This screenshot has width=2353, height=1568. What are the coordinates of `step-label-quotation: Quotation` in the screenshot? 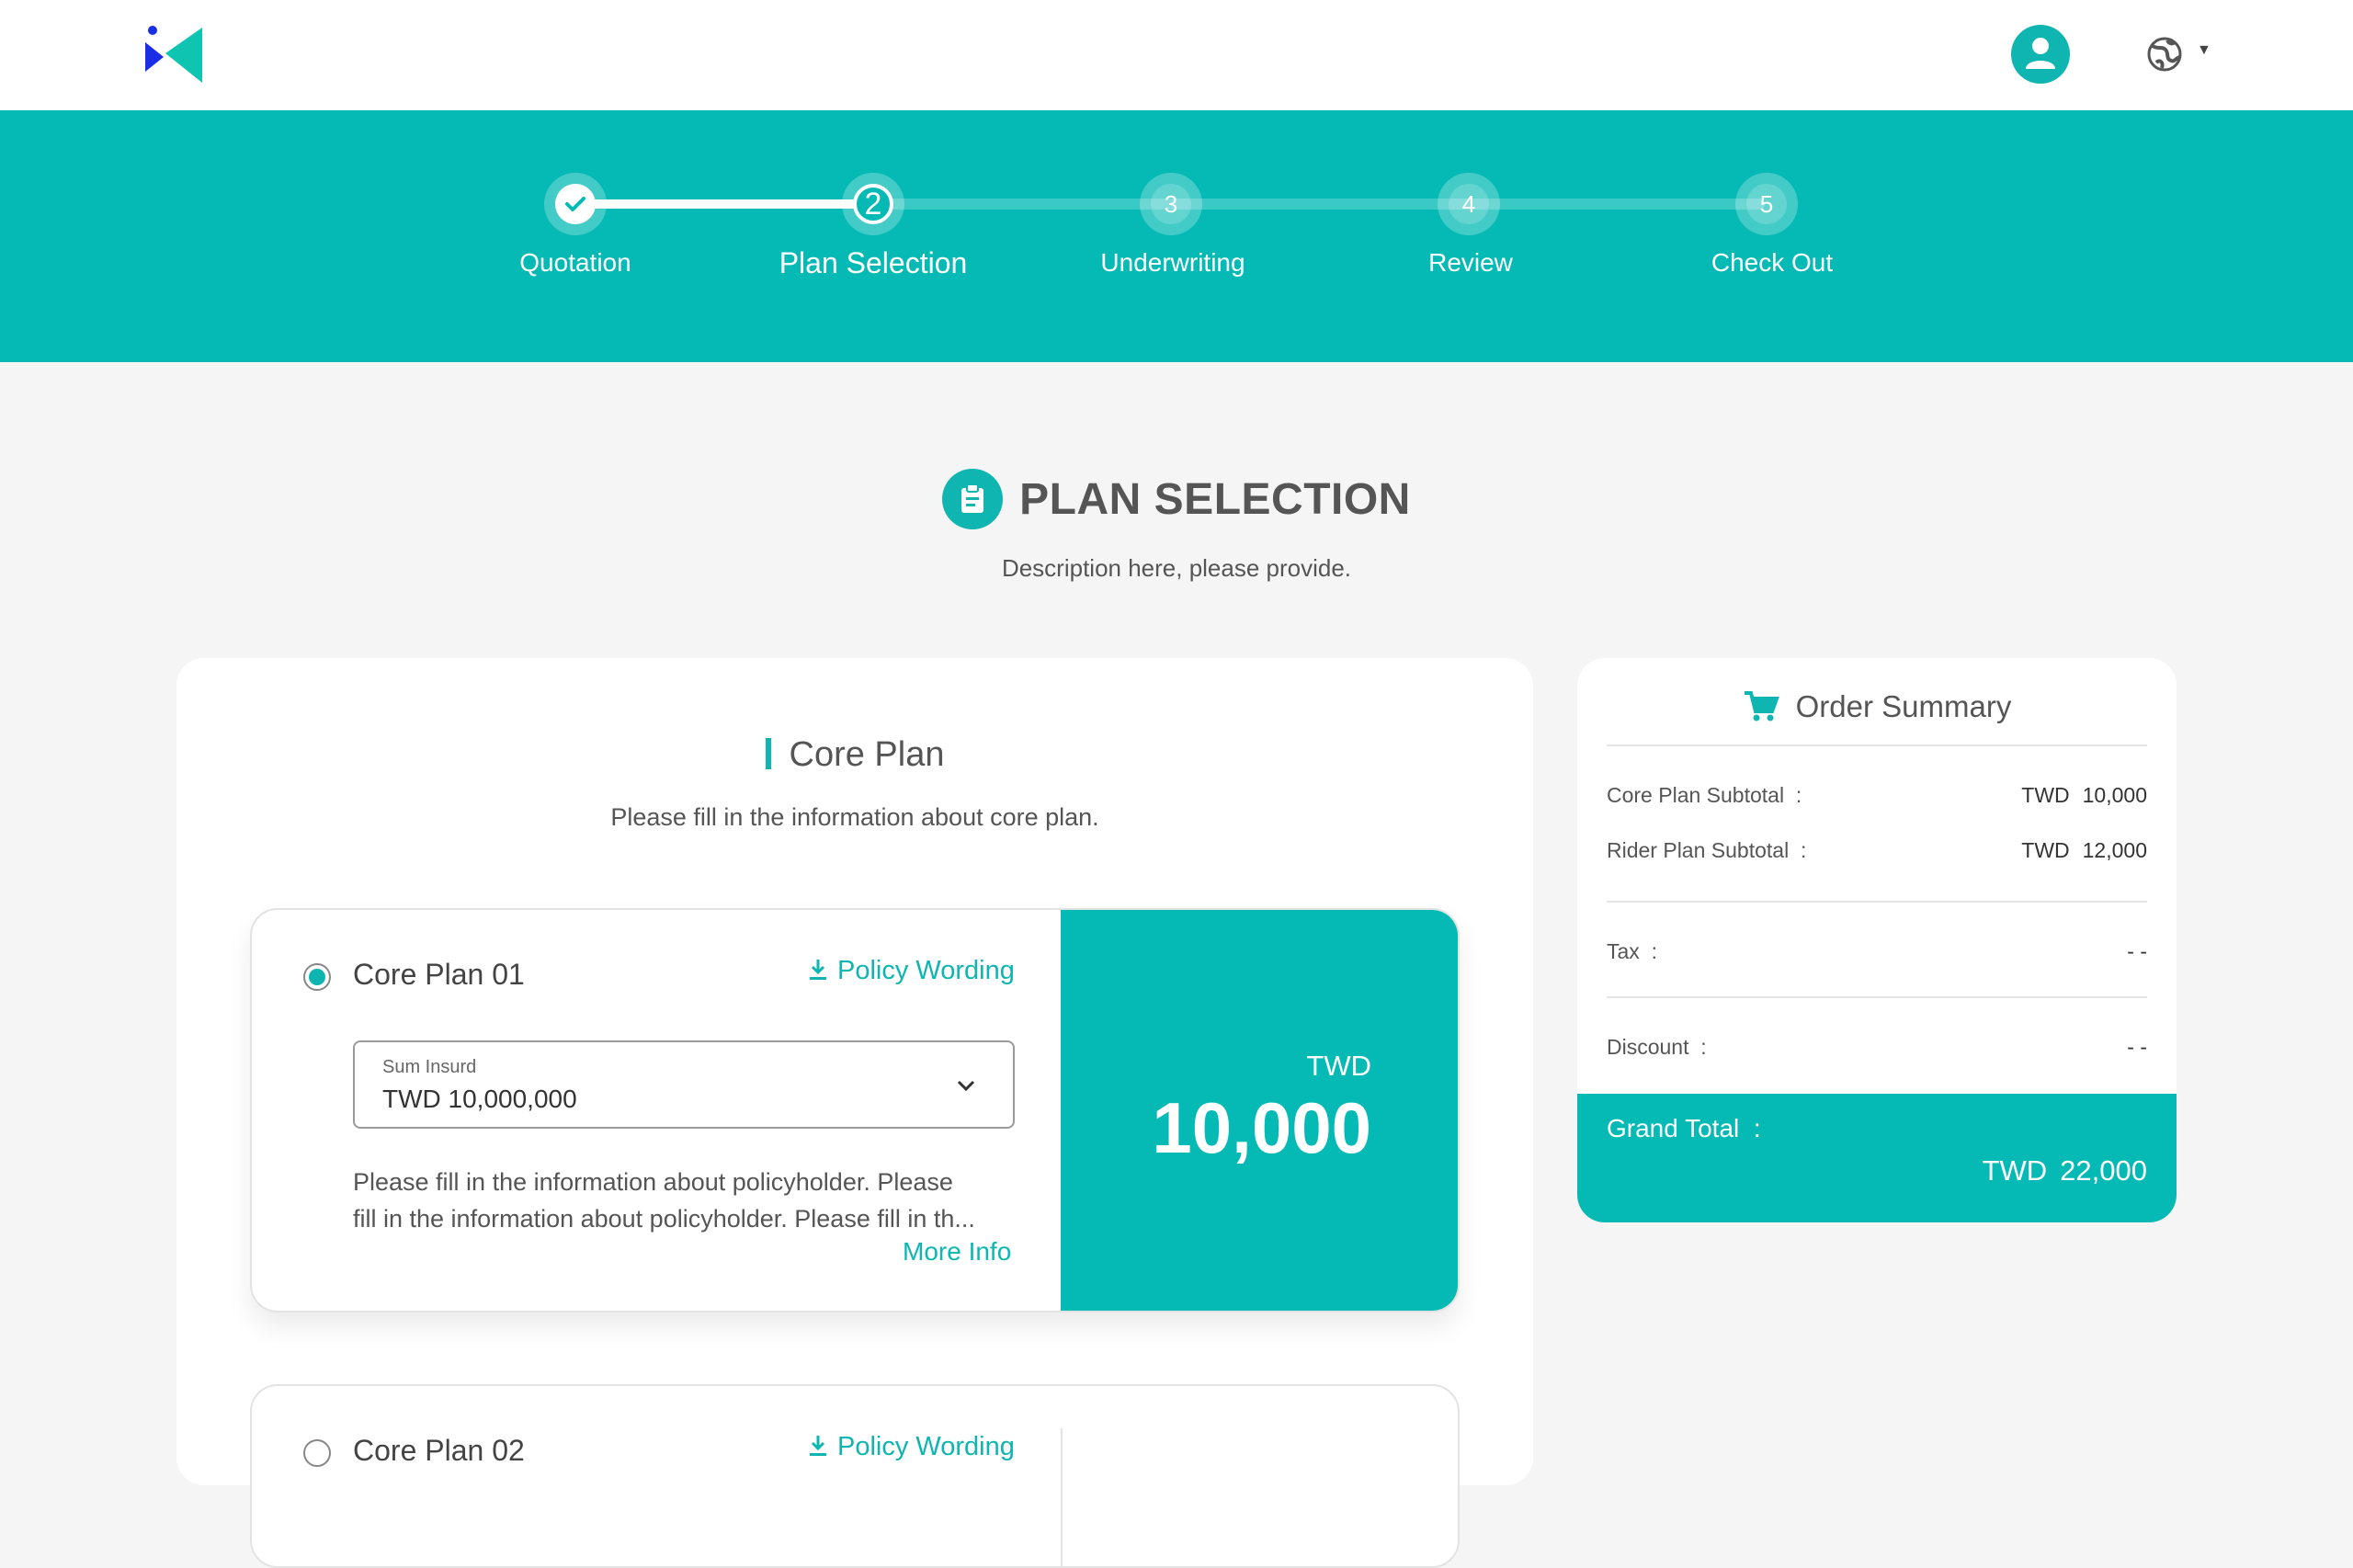 It's located at (575, 263).